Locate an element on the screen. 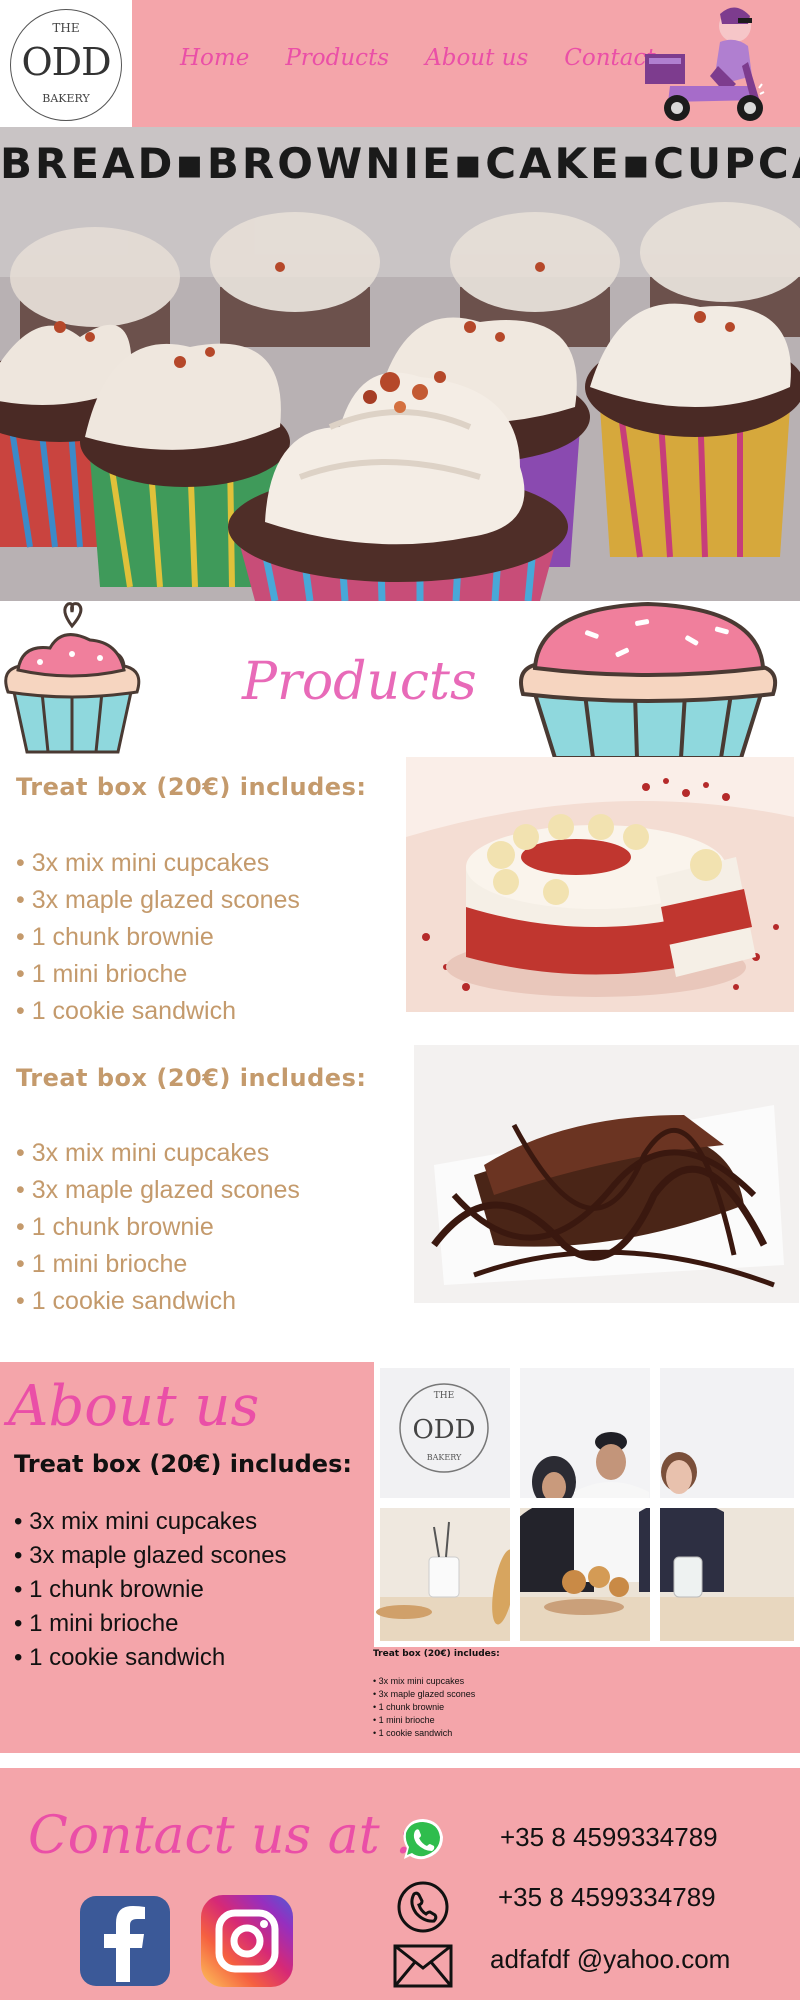 This screenshot has width=800, height=2000. svg-text: ODD is located at coordinates (443, 1430).